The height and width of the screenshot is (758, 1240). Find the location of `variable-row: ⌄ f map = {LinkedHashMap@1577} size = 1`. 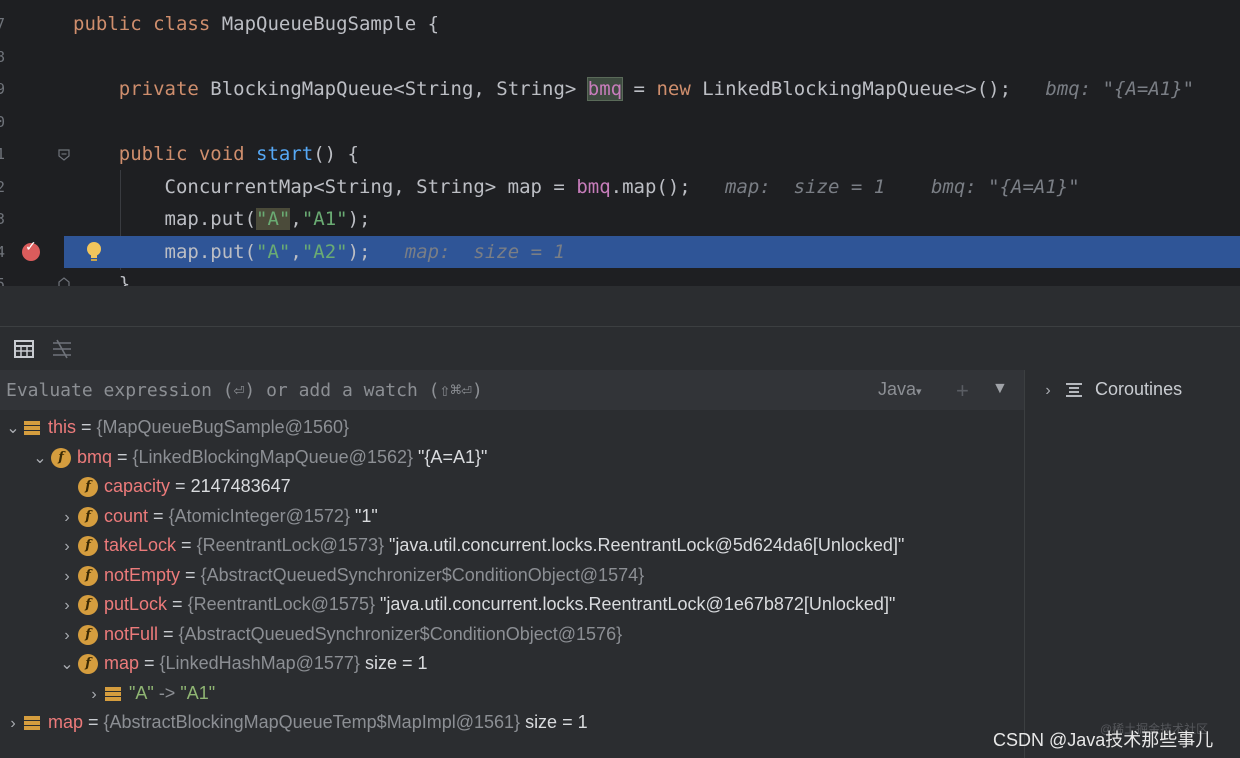

variable-row: ⌄ f map = {LinkedHashMap@1577} size = 1 is located at coordinates (242, 663).